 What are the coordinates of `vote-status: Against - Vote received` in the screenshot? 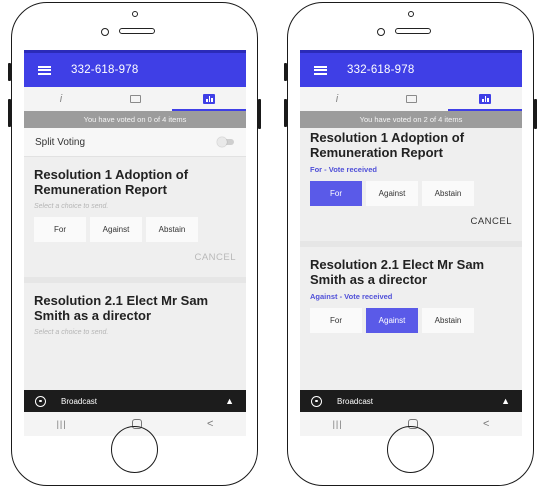 It's located at (351, 296).